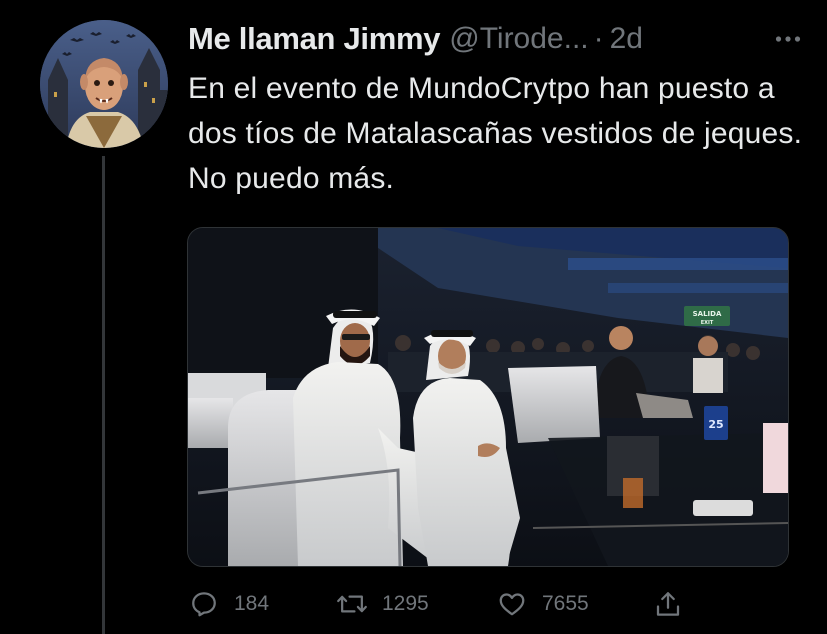 The image size is (827, 634). What do you see at coordinates (104, 84) in the screenshot?
I see `avatar` at bounding box center [104, 84].